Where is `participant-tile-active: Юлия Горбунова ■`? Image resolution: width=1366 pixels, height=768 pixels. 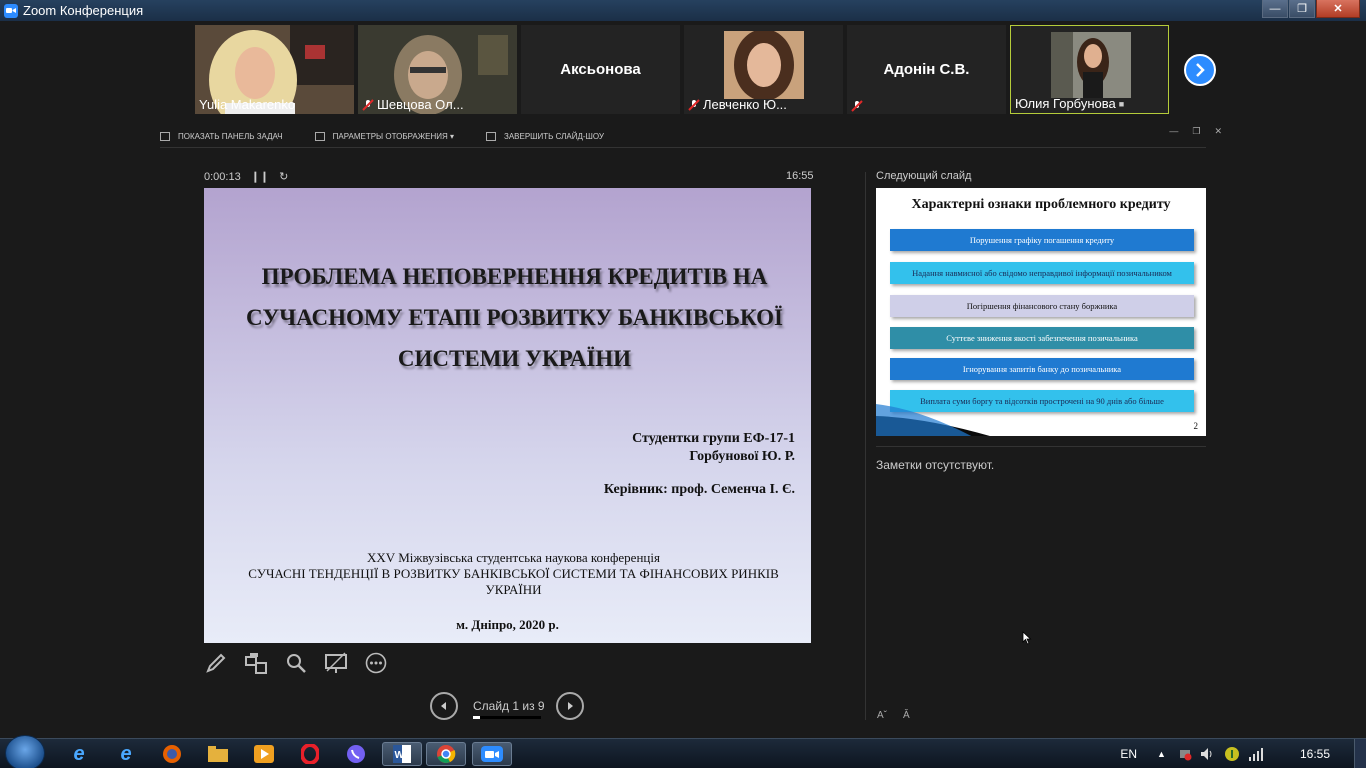
participant-tile-active: Юлия Горбунова ■ is located at coordinates (1089, 69).